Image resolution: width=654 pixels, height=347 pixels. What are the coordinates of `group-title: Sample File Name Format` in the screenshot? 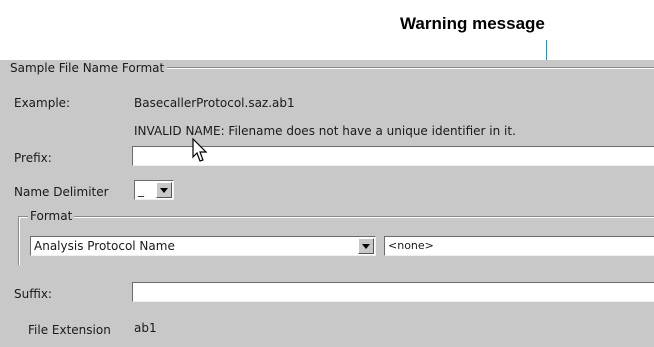 It's located at (89, 68).